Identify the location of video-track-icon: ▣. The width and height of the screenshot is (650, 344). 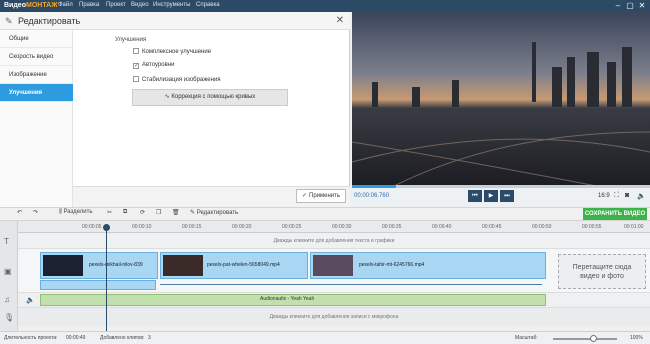
(8, 271).